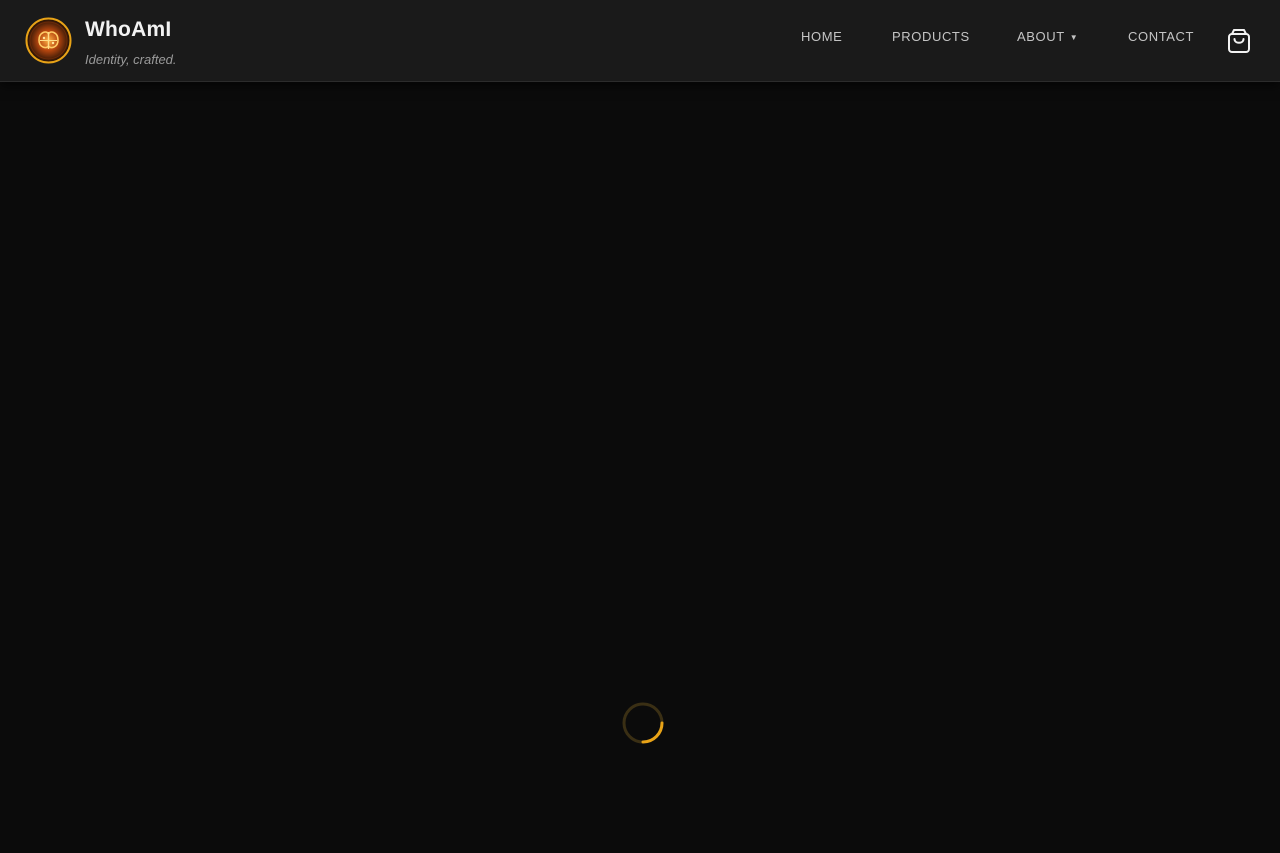 Image resolution: width=1280 pixels, height=853 pixels. I want to click on nav-contact: CONTACT, so click(1161, 36).